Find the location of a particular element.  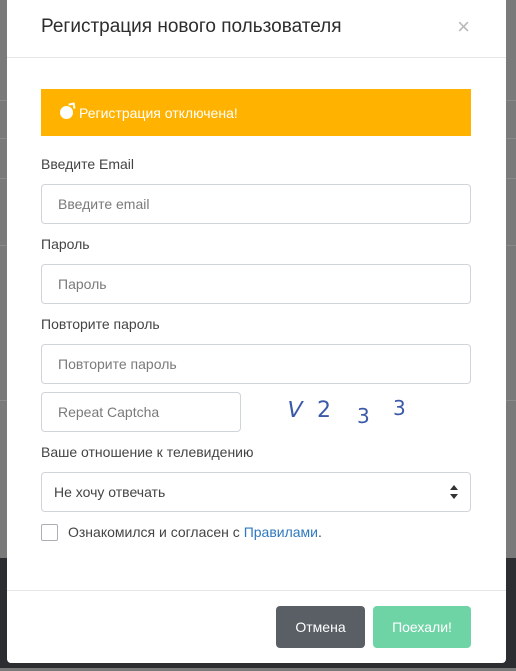

agreement-text-end: . is located at coordinates (319, 532).